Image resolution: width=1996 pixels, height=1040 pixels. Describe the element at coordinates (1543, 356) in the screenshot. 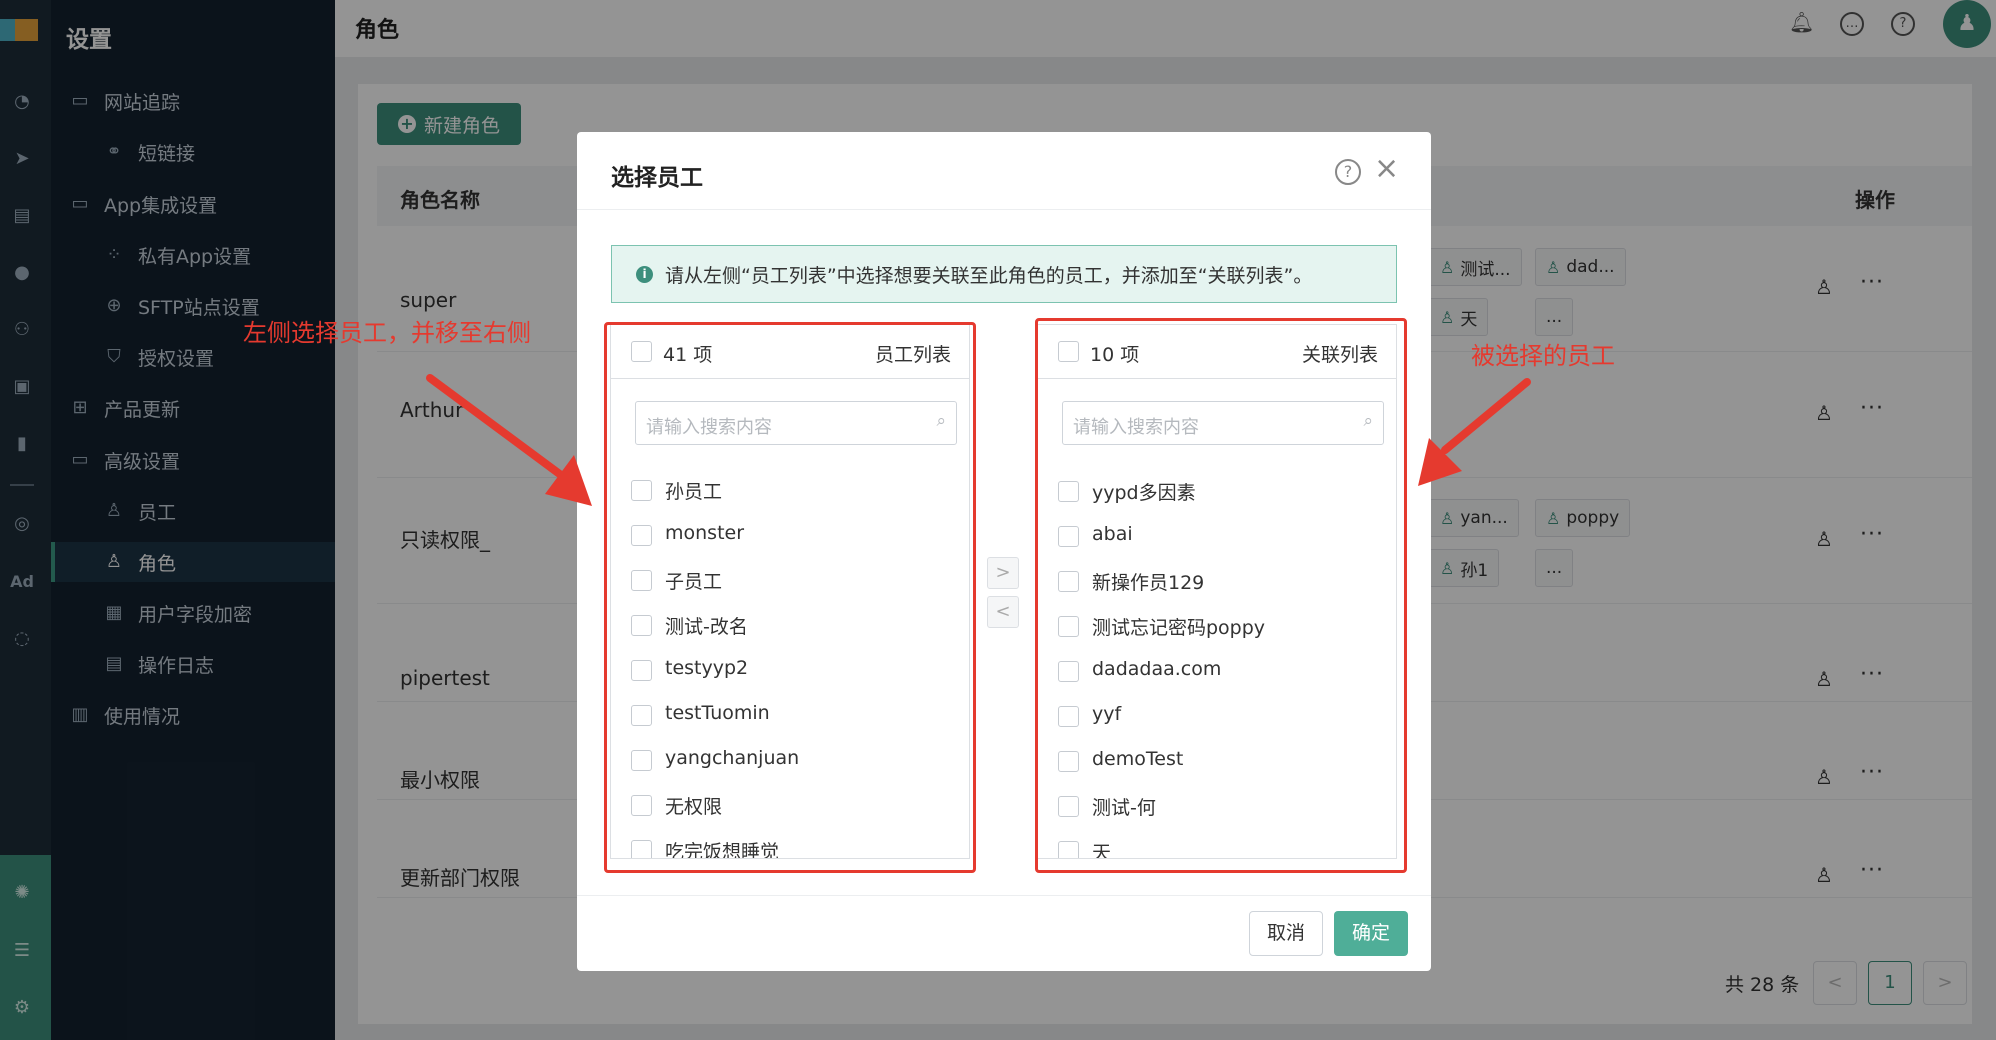

I see `annotation-right-text: 被选择的员工` at that location.